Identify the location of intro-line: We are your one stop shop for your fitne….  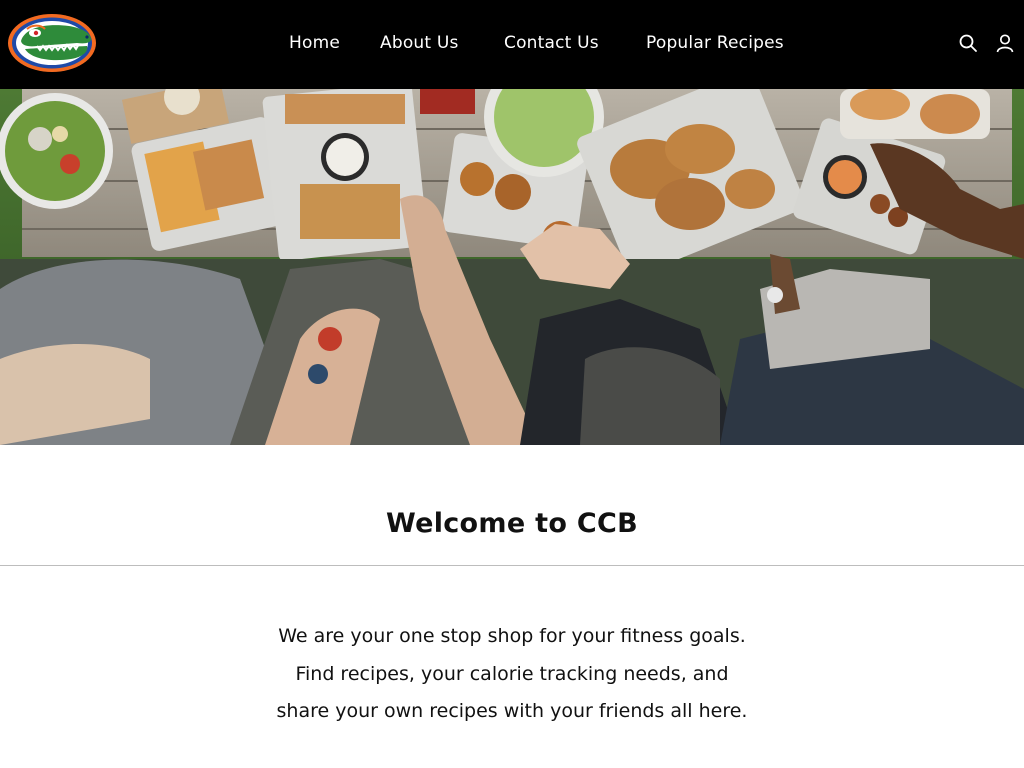
(512, 636).